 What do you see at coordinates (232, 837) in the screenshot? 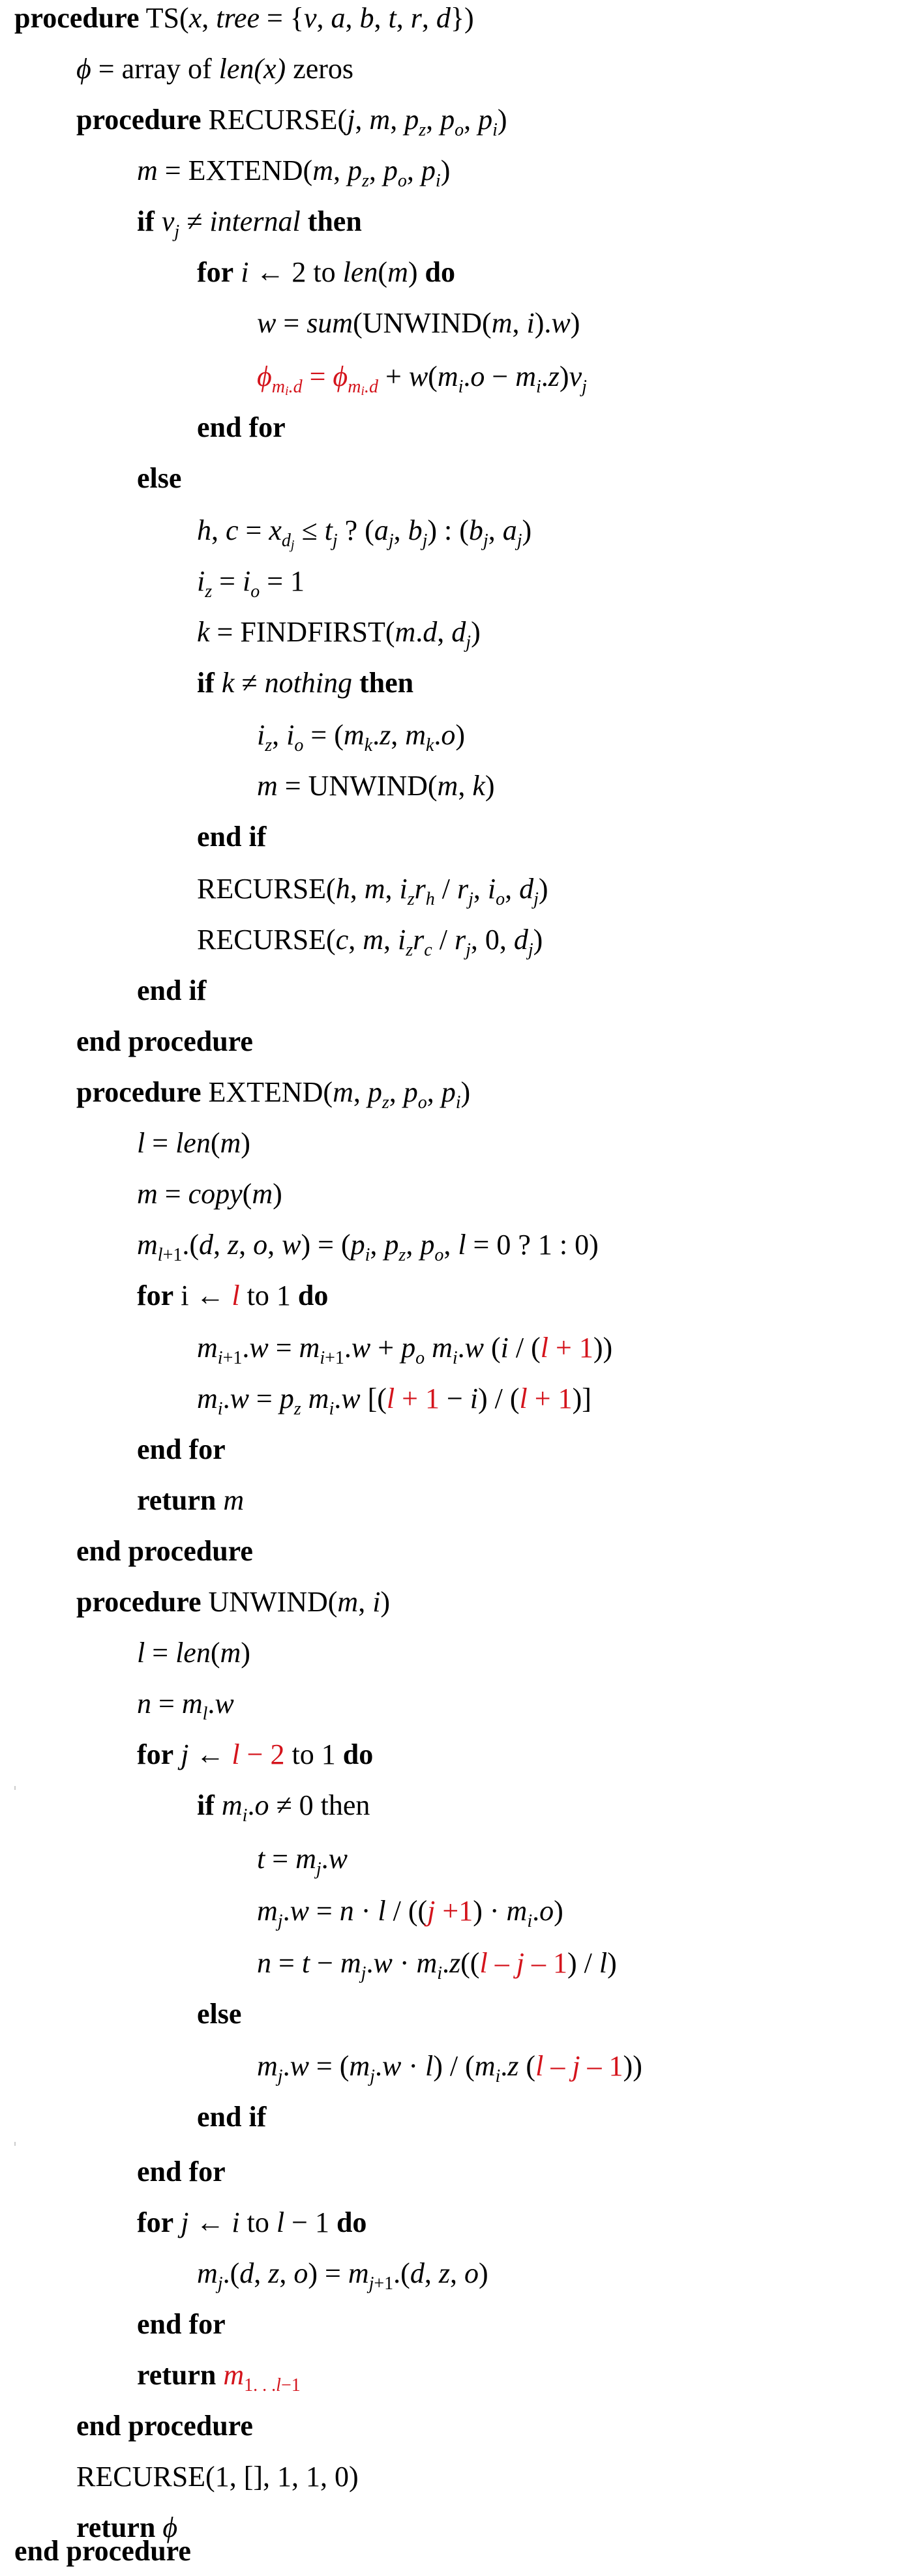
I see `end-if-1: end if` at bounding box center [232, 837].